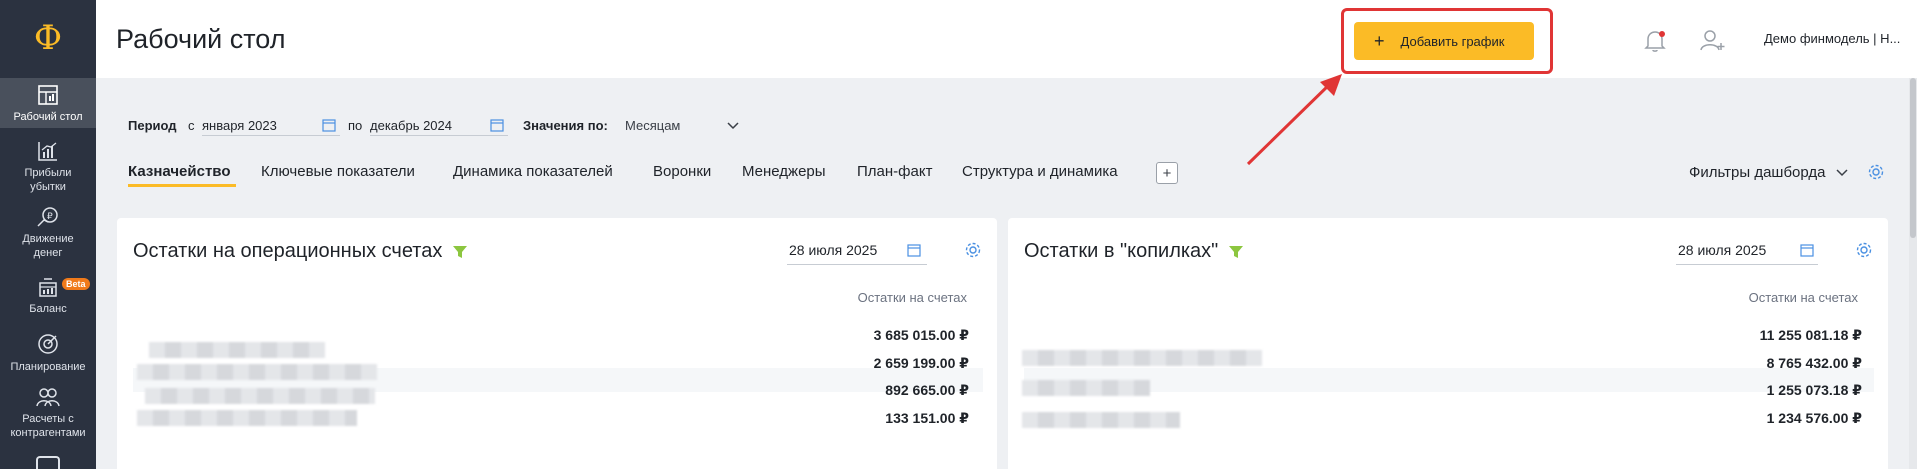  What do you see at coordinates (784, 171) in the screenshot?
I see `tab-managers: Менеджеры` at bounding box center [784, 171].